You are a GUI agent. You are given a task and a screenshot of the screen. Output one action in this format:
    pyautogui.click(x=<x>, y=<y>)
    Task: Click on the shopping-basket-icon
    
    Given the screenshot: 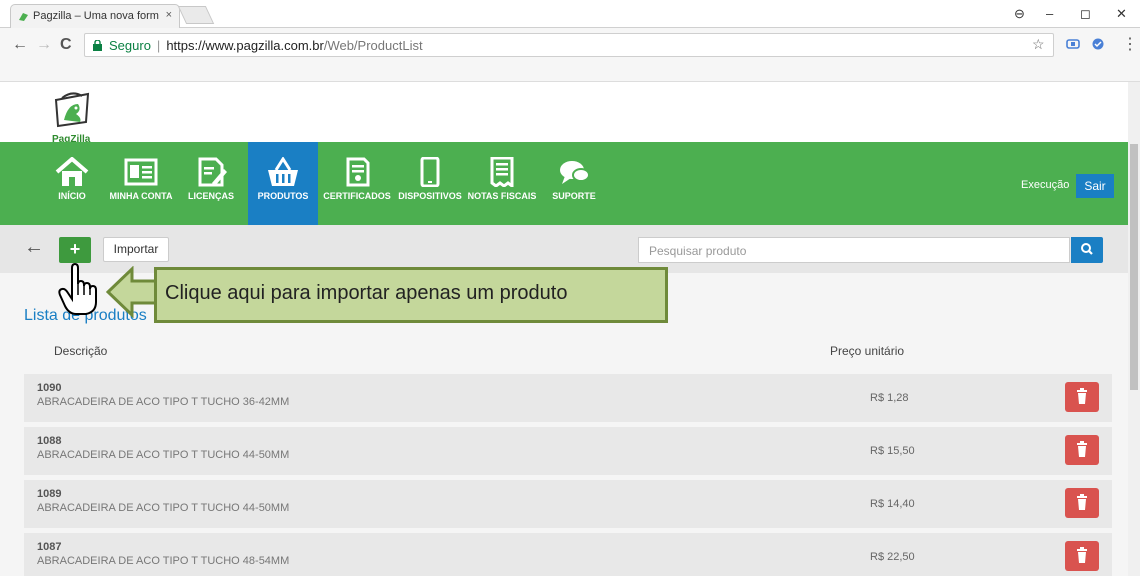 What is the action you would take?
    pyautogui.click(x=283, y=171)
    